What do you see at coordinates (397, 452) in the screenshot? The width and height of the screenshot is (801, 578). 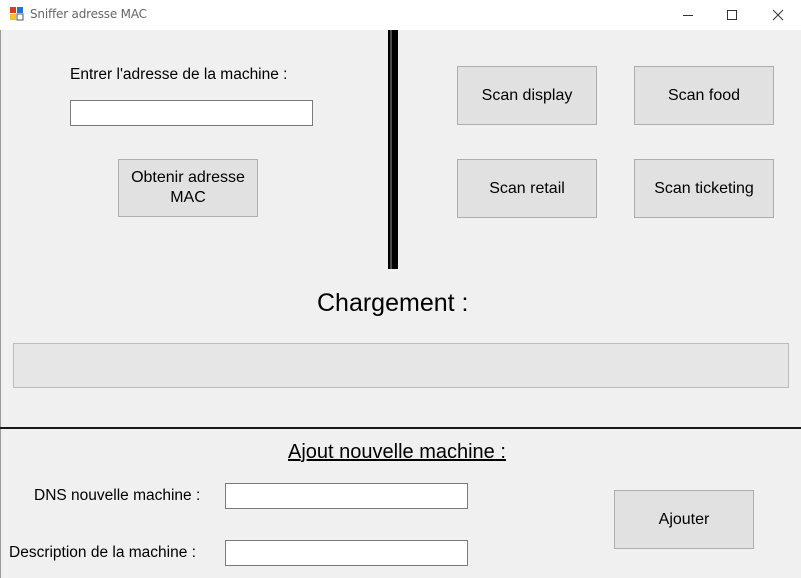 I see `new-machine-heading: Ajout nouvelle machine :` at bounding box center [397, 452].